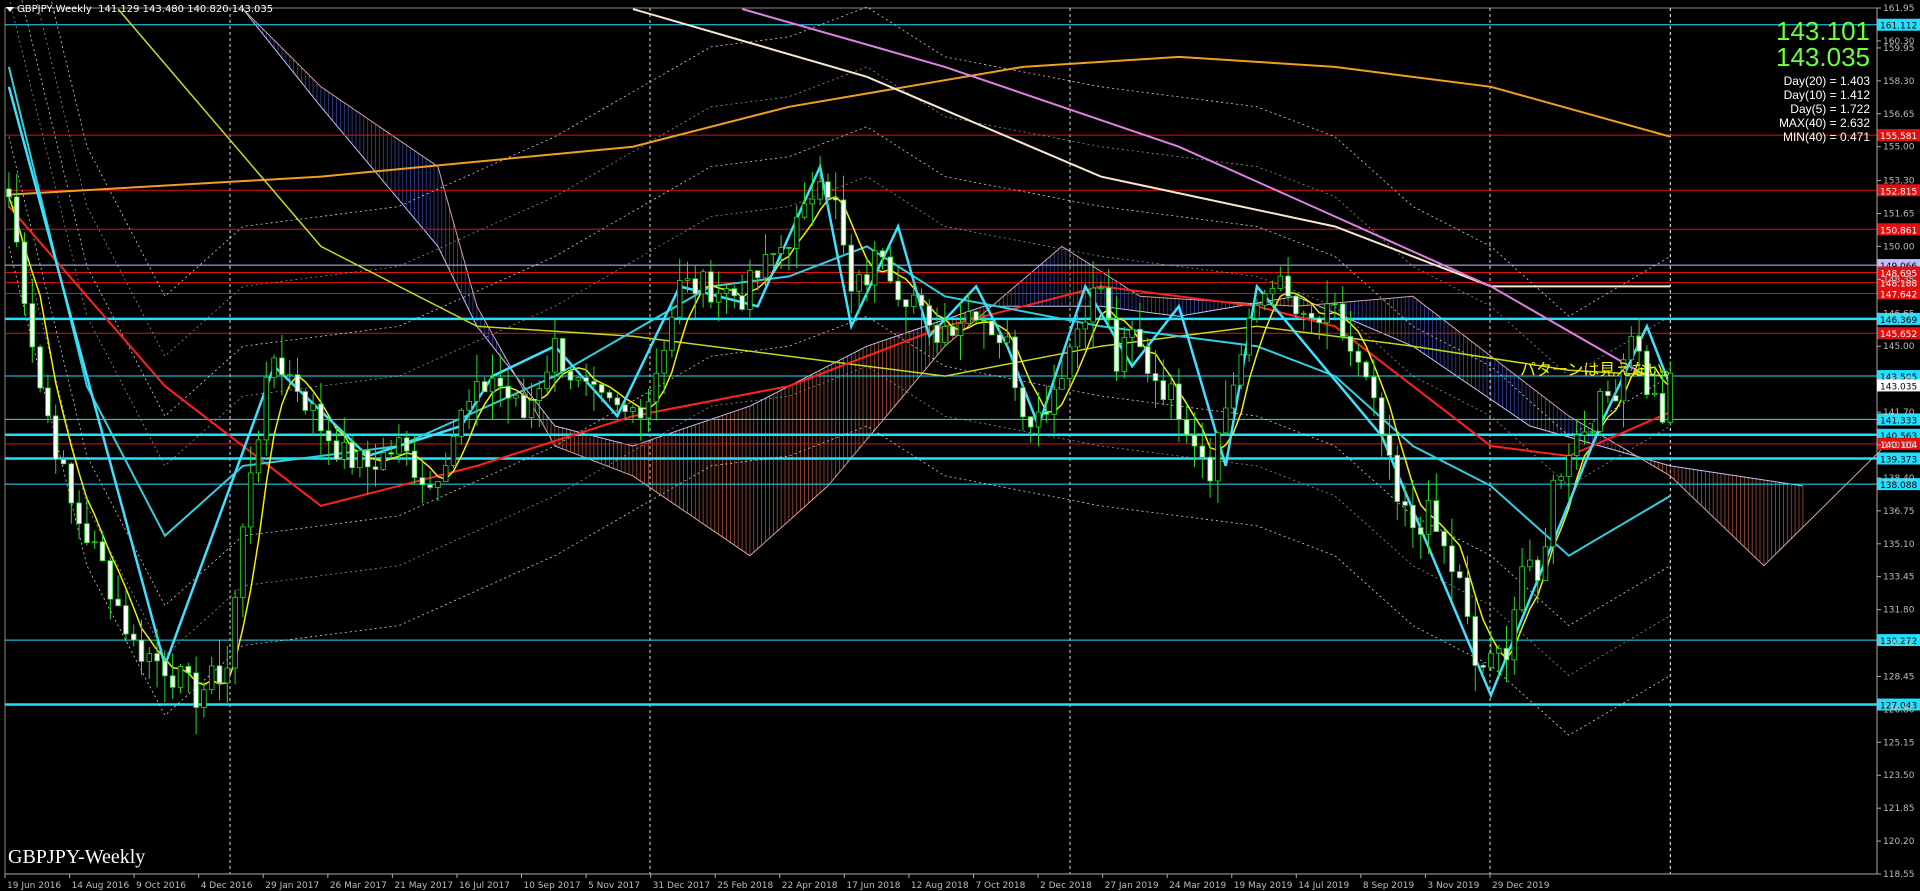  What do you see at coordinates (358, 886) in the screenshot?
I see `time-tick-label: 26 Mar 2017` at bounding box center [358, 886].